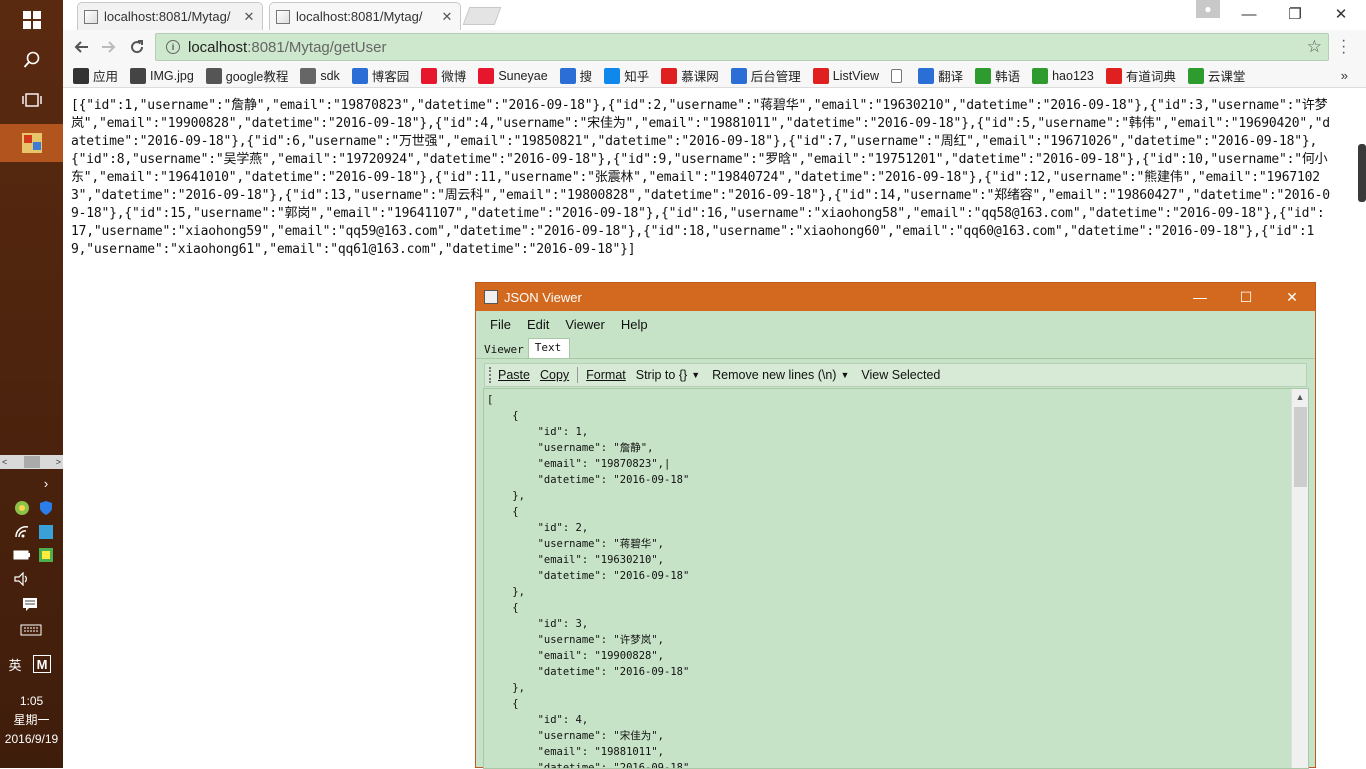 The image size is (1366, 769). Describe the element at coordinates (554, 375) in the screenshot. I see `copy-button: Copy` at that location.